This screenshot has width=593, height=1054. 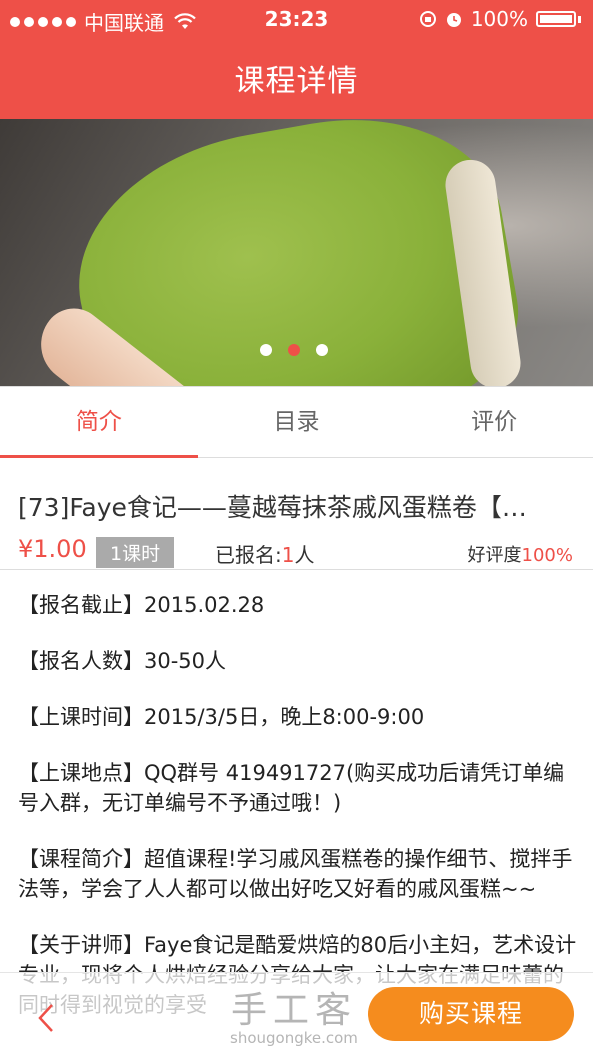 What do you see at coordinates (296, 20) in the screenshot?
I see `status-bar: 中国联通 23:23 100%` at bounding box center [296, 20].